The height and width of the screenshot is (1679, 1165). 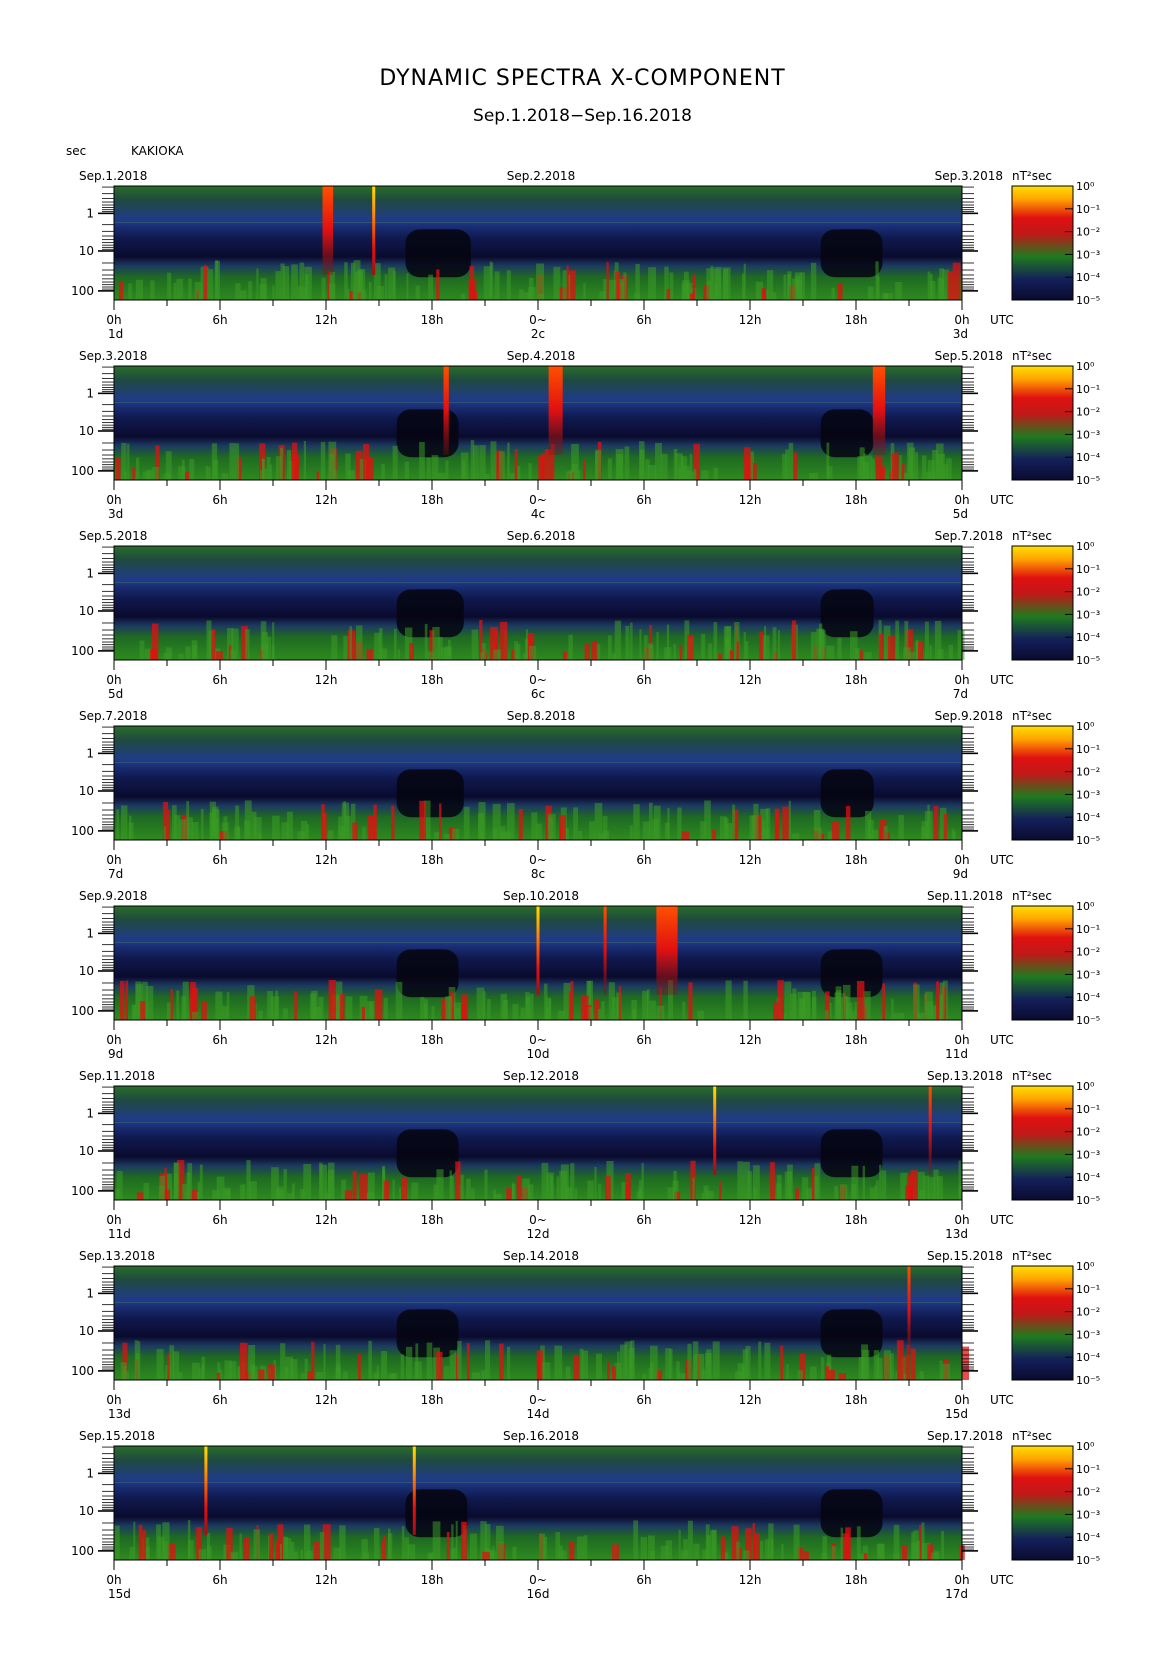 What do you see at coordinates (969, 356) in the screenshot?
I see `date-label-right: Sep.5.2018` at bounding box center [969, 356].